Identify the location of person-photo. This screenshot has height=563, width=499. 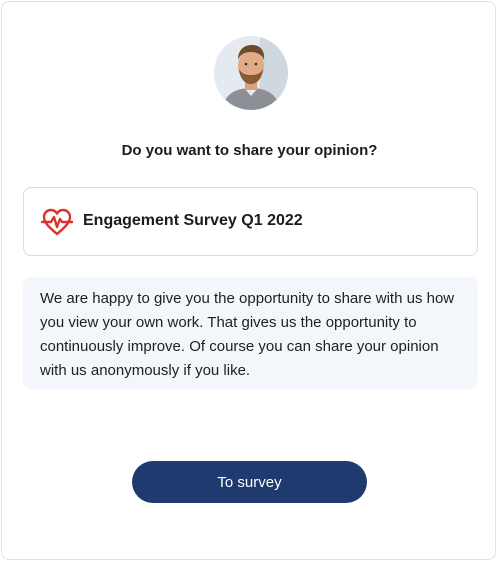
(251, 73).